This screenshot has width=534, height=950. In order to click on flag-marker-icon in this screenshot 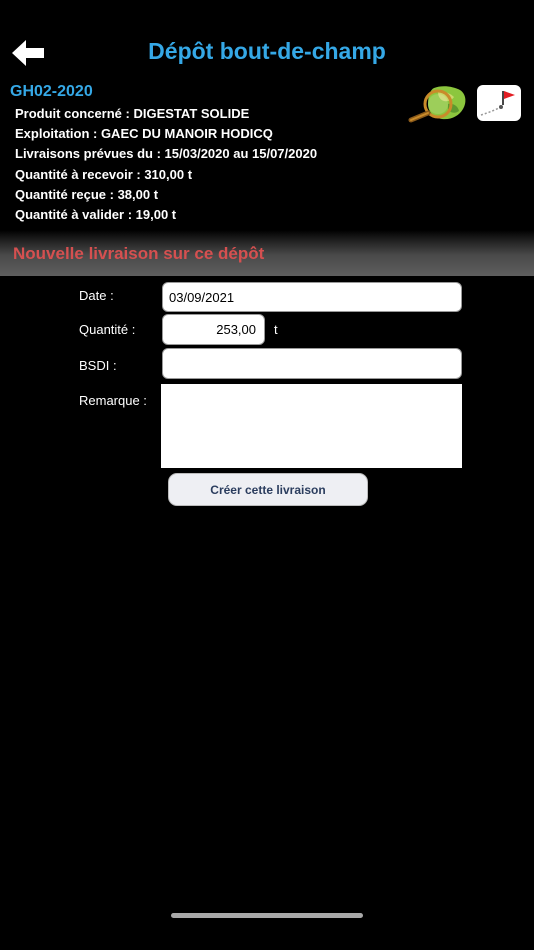, I will do `click(499, 103)`.